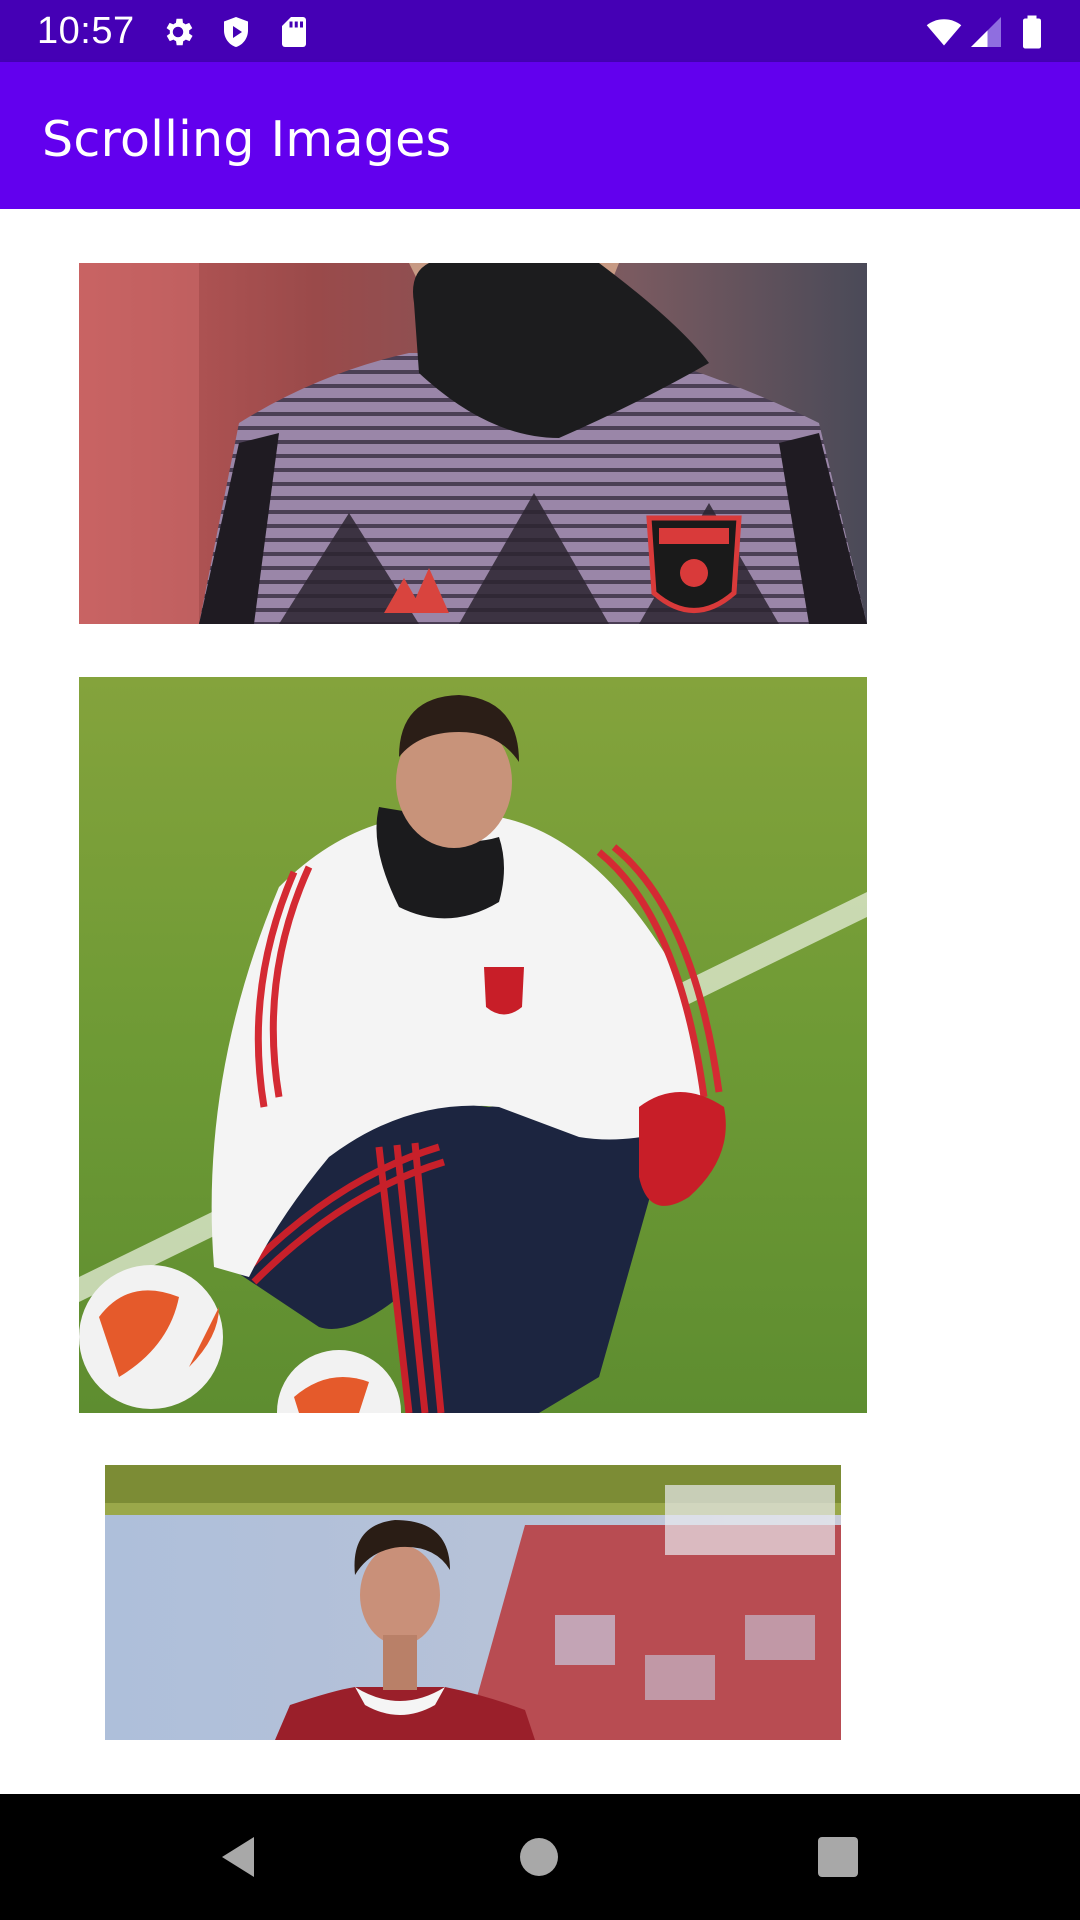 The image size is (1080, 1920). What do you see at coordinates (236, 32) in the screenshot?
I see `shield-icon` at bounding box center [236, 32].